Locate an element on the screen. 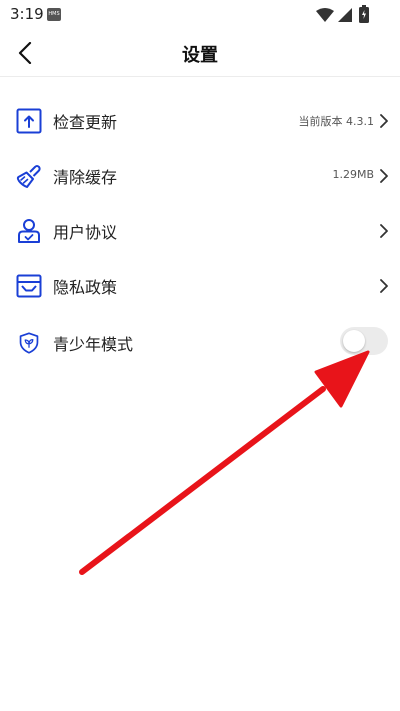  settings-row-clear-cache: 清除缓存 1.29MB is located at coordinates (200, 176).